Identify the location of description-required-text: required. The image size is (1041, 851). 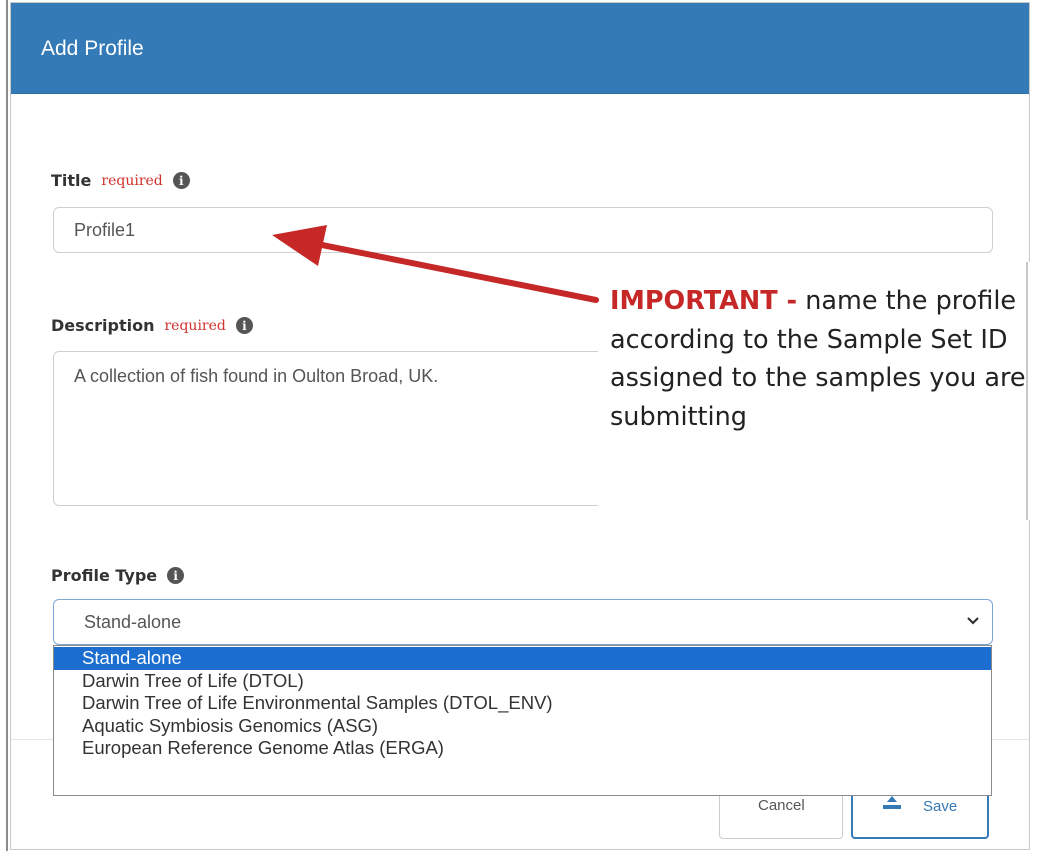
(195, 325).